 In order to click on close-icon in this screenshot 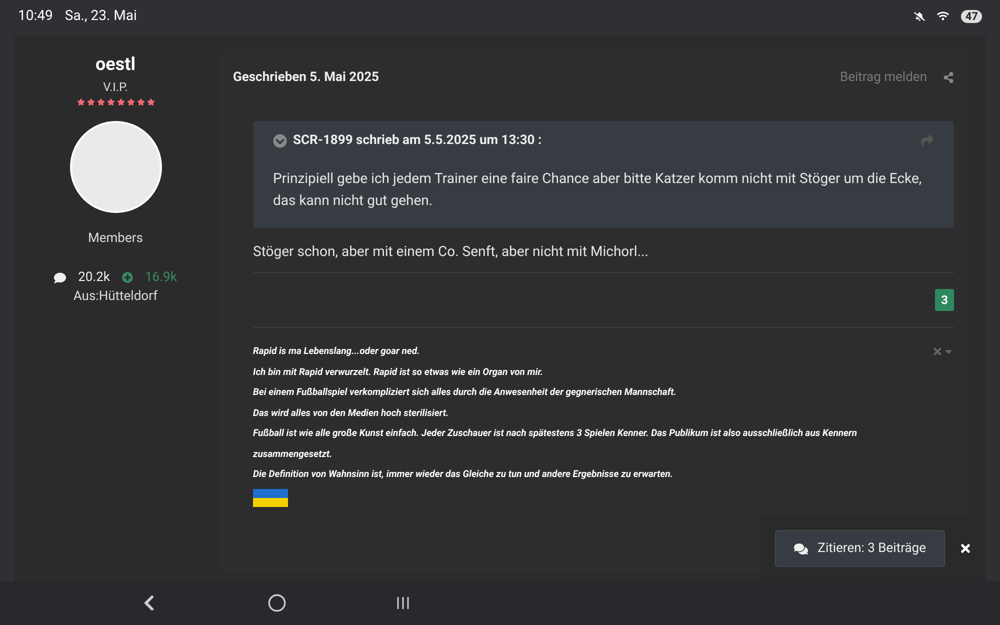, I will do `click(965, 548)`.